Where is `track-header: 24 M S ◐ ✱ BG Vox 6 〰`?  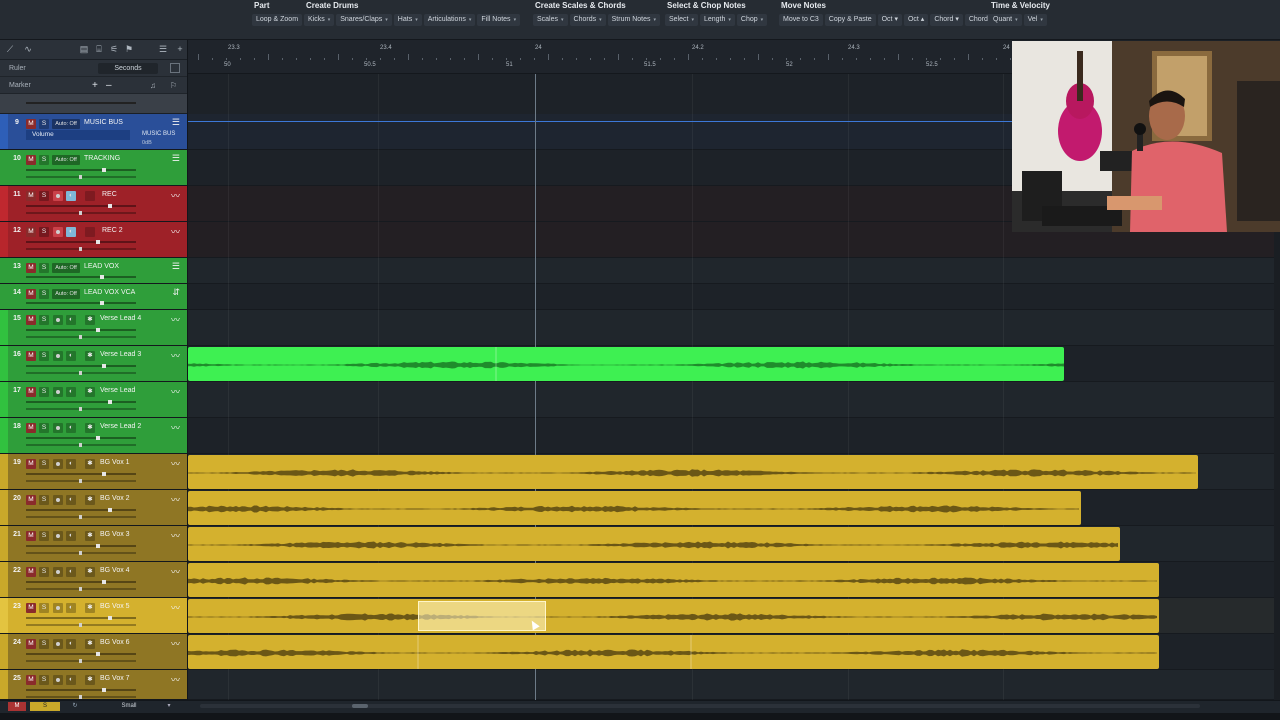 track-header: 24 M S ◐ ✱ BG Vox 6 〰 is located at coordinates (93, 652).